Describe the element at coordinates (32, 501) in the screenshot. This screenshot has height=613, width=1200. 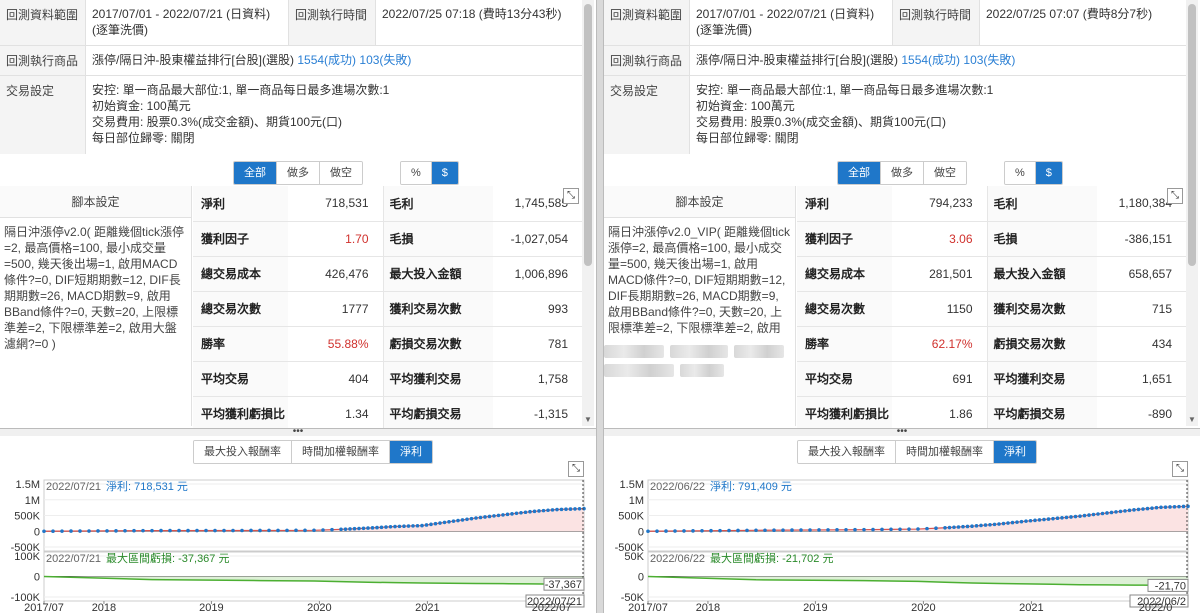
I see `y-tick-label: 1M` at that location.